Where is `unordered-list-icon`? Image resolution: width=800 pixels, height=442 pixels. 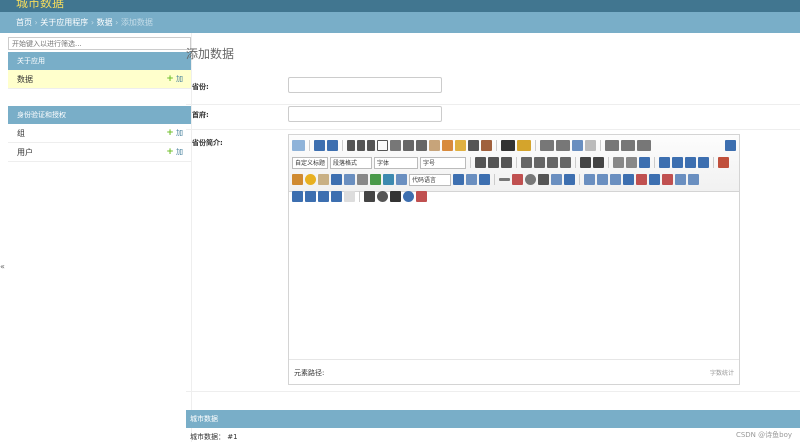 unordered-list-icon is located at coordinates (563, 145).